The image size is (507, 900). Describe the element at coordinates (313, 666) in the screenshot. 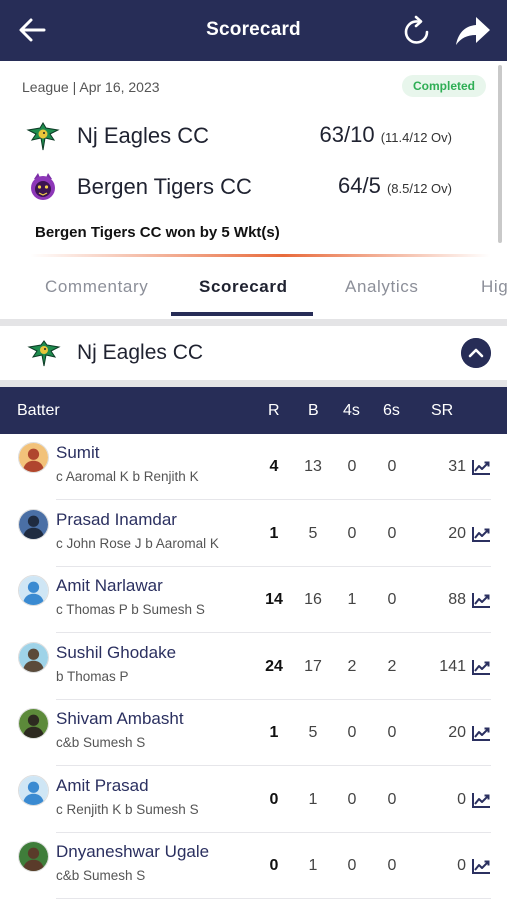

I see `balls-value: 17` at that location.